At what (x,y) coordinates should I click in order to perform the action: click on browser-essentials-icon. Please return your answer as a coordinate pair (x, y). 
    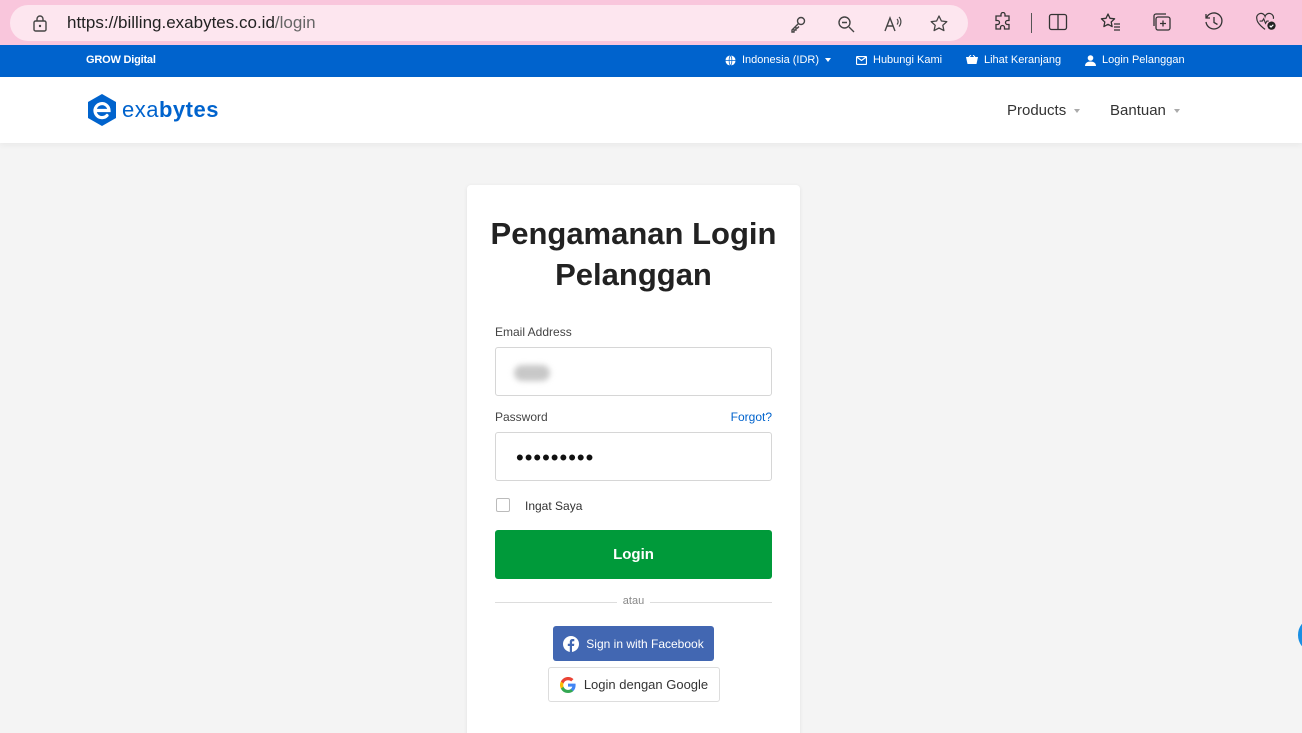
    Looking at the image, I should click on (1266, 22).